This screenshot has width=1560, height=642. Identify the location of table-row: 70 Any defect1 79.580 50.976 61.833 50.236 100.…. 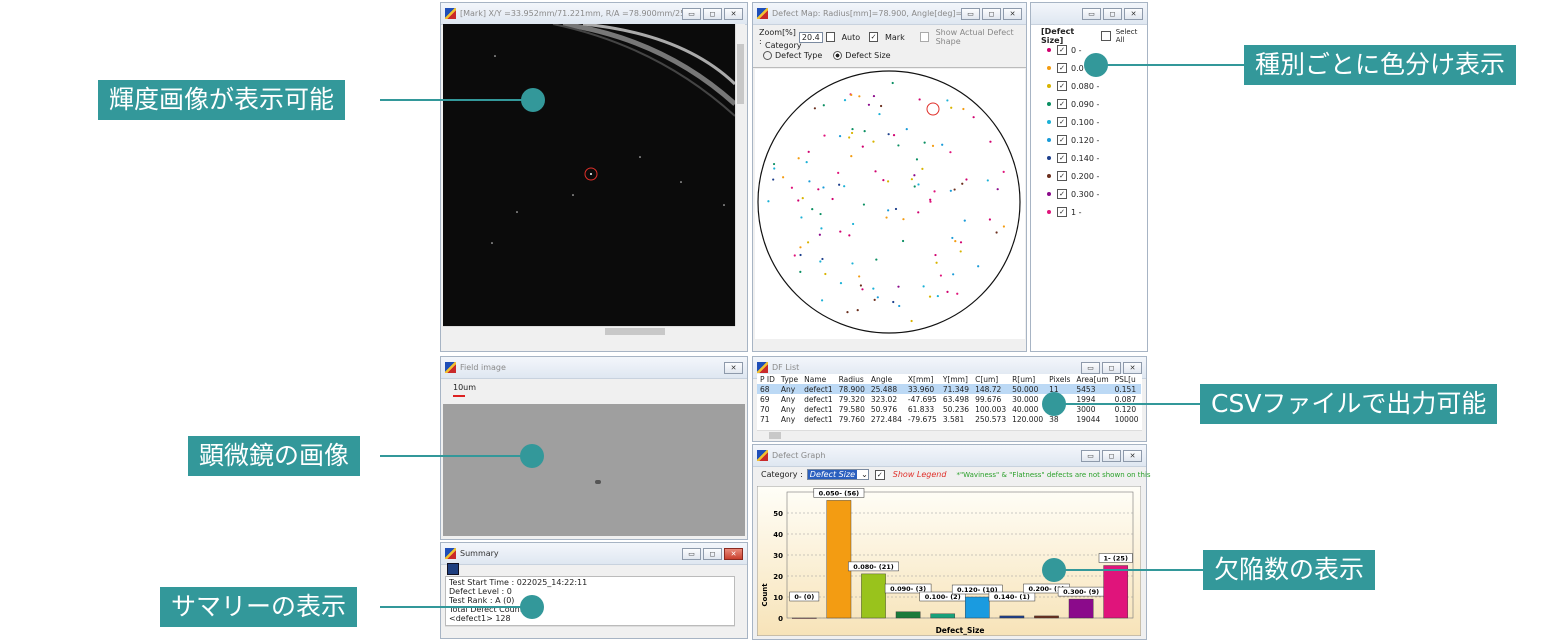
(949, 409).